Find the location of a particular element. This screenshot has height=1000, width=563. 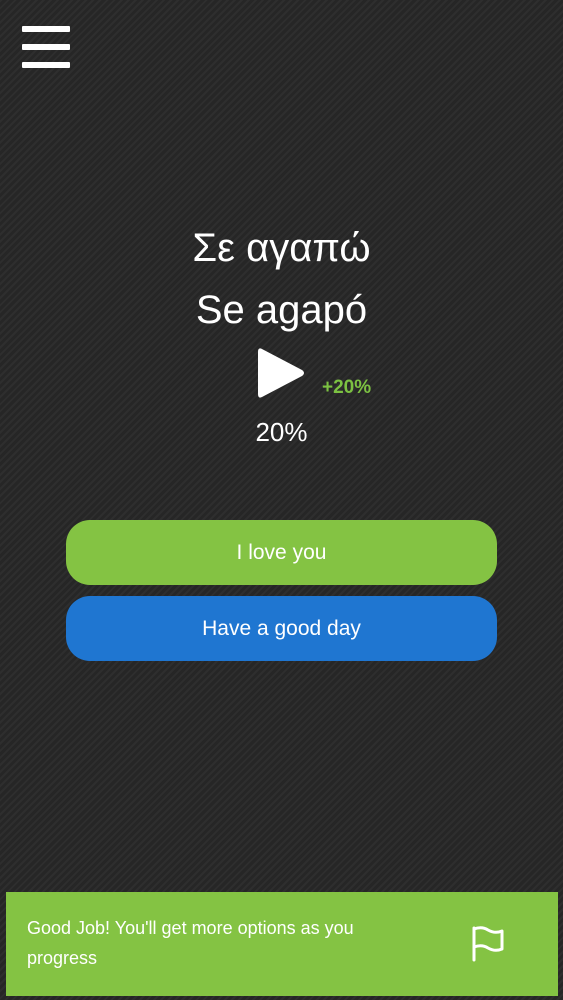

answer-option-i-love-you: I love you is located at coordinates (281, 552).